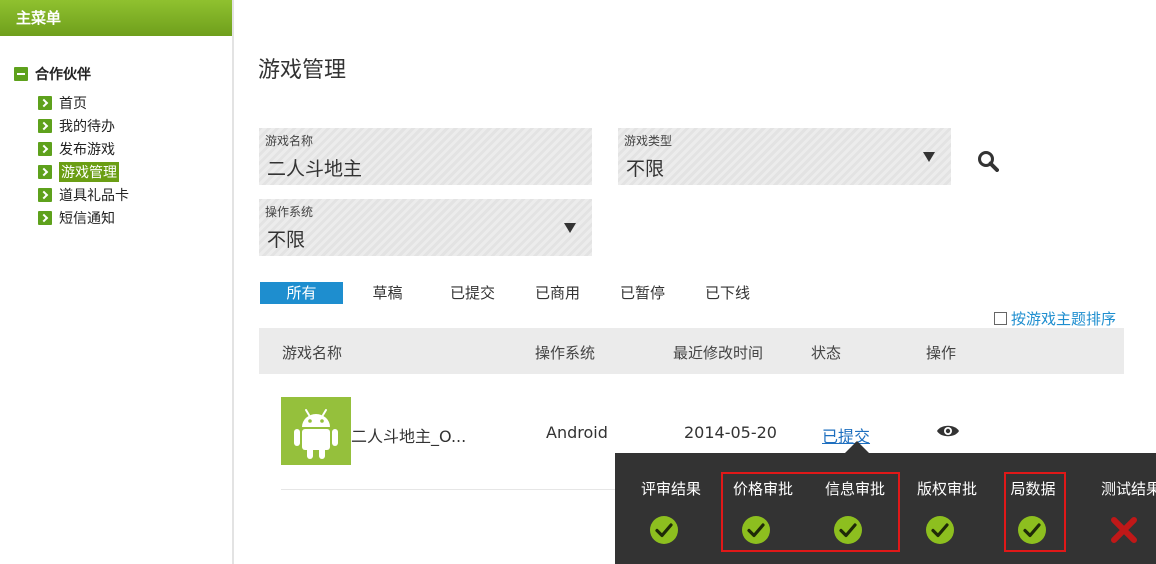  What do you see at coordinates (312, 353) in the screenshot?
I see `column-header-name: 游戏名称` at bounding box center [312, 353].